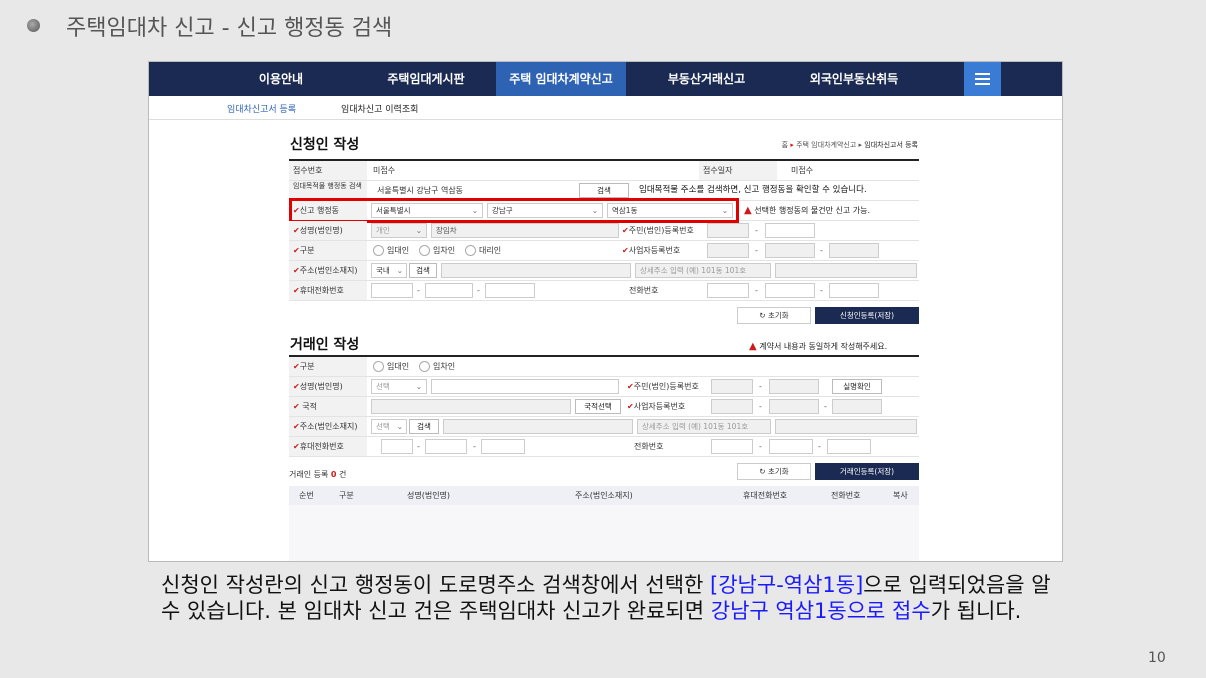 The width and height of the screenshot is (1206, 678). What do you see at coordinates (900, 495) in the screenshot?
I see `th-copy: 복사` at bounding box center [900, 495].